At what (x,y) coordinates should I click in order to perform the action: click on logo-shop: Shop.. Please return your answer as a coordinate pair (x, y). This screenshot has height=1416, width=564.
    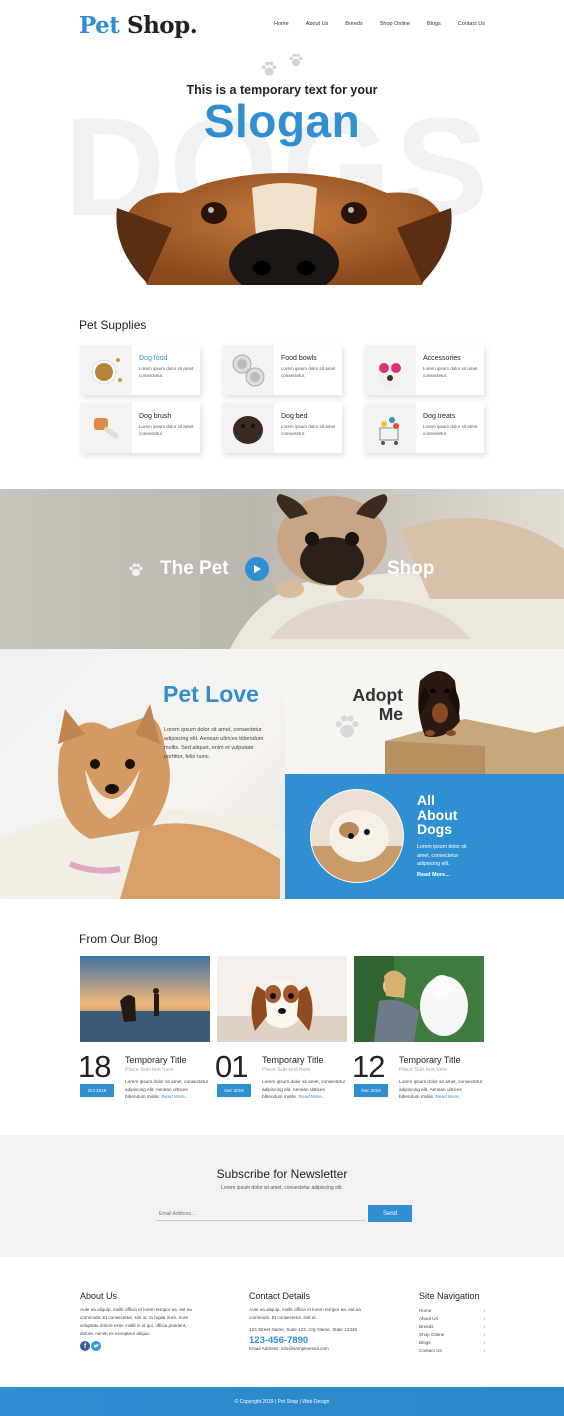
    Looking at the image, I should click on (162, 25).